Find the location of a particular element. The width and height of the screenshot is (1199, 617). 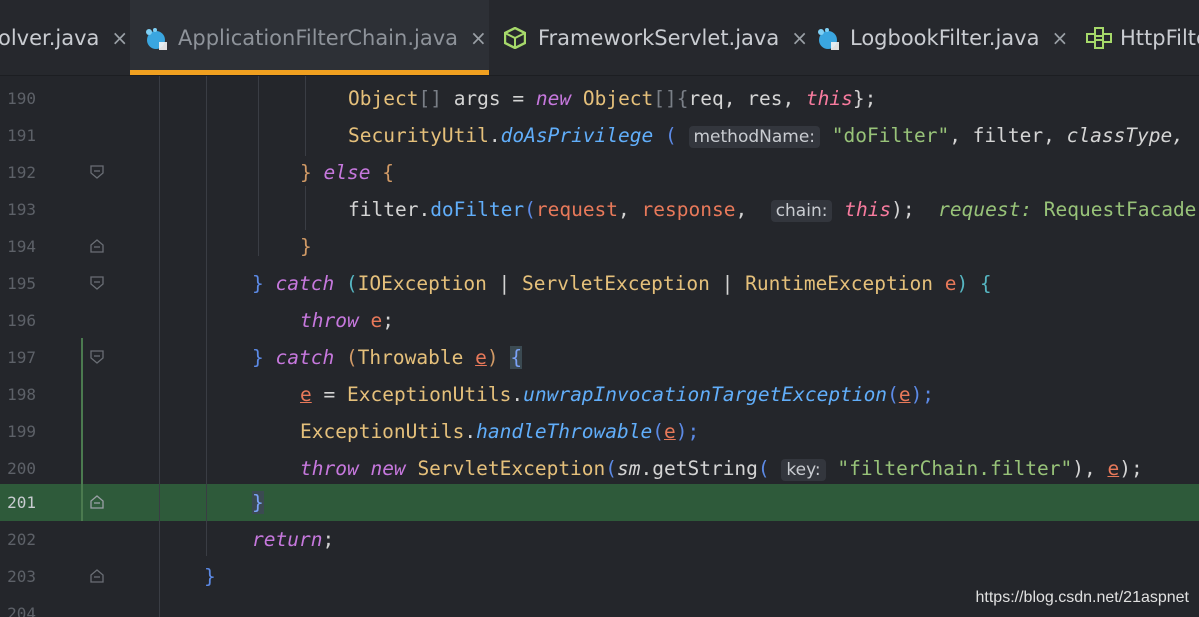

line-number: 193 is located at coordinates (21, 209).